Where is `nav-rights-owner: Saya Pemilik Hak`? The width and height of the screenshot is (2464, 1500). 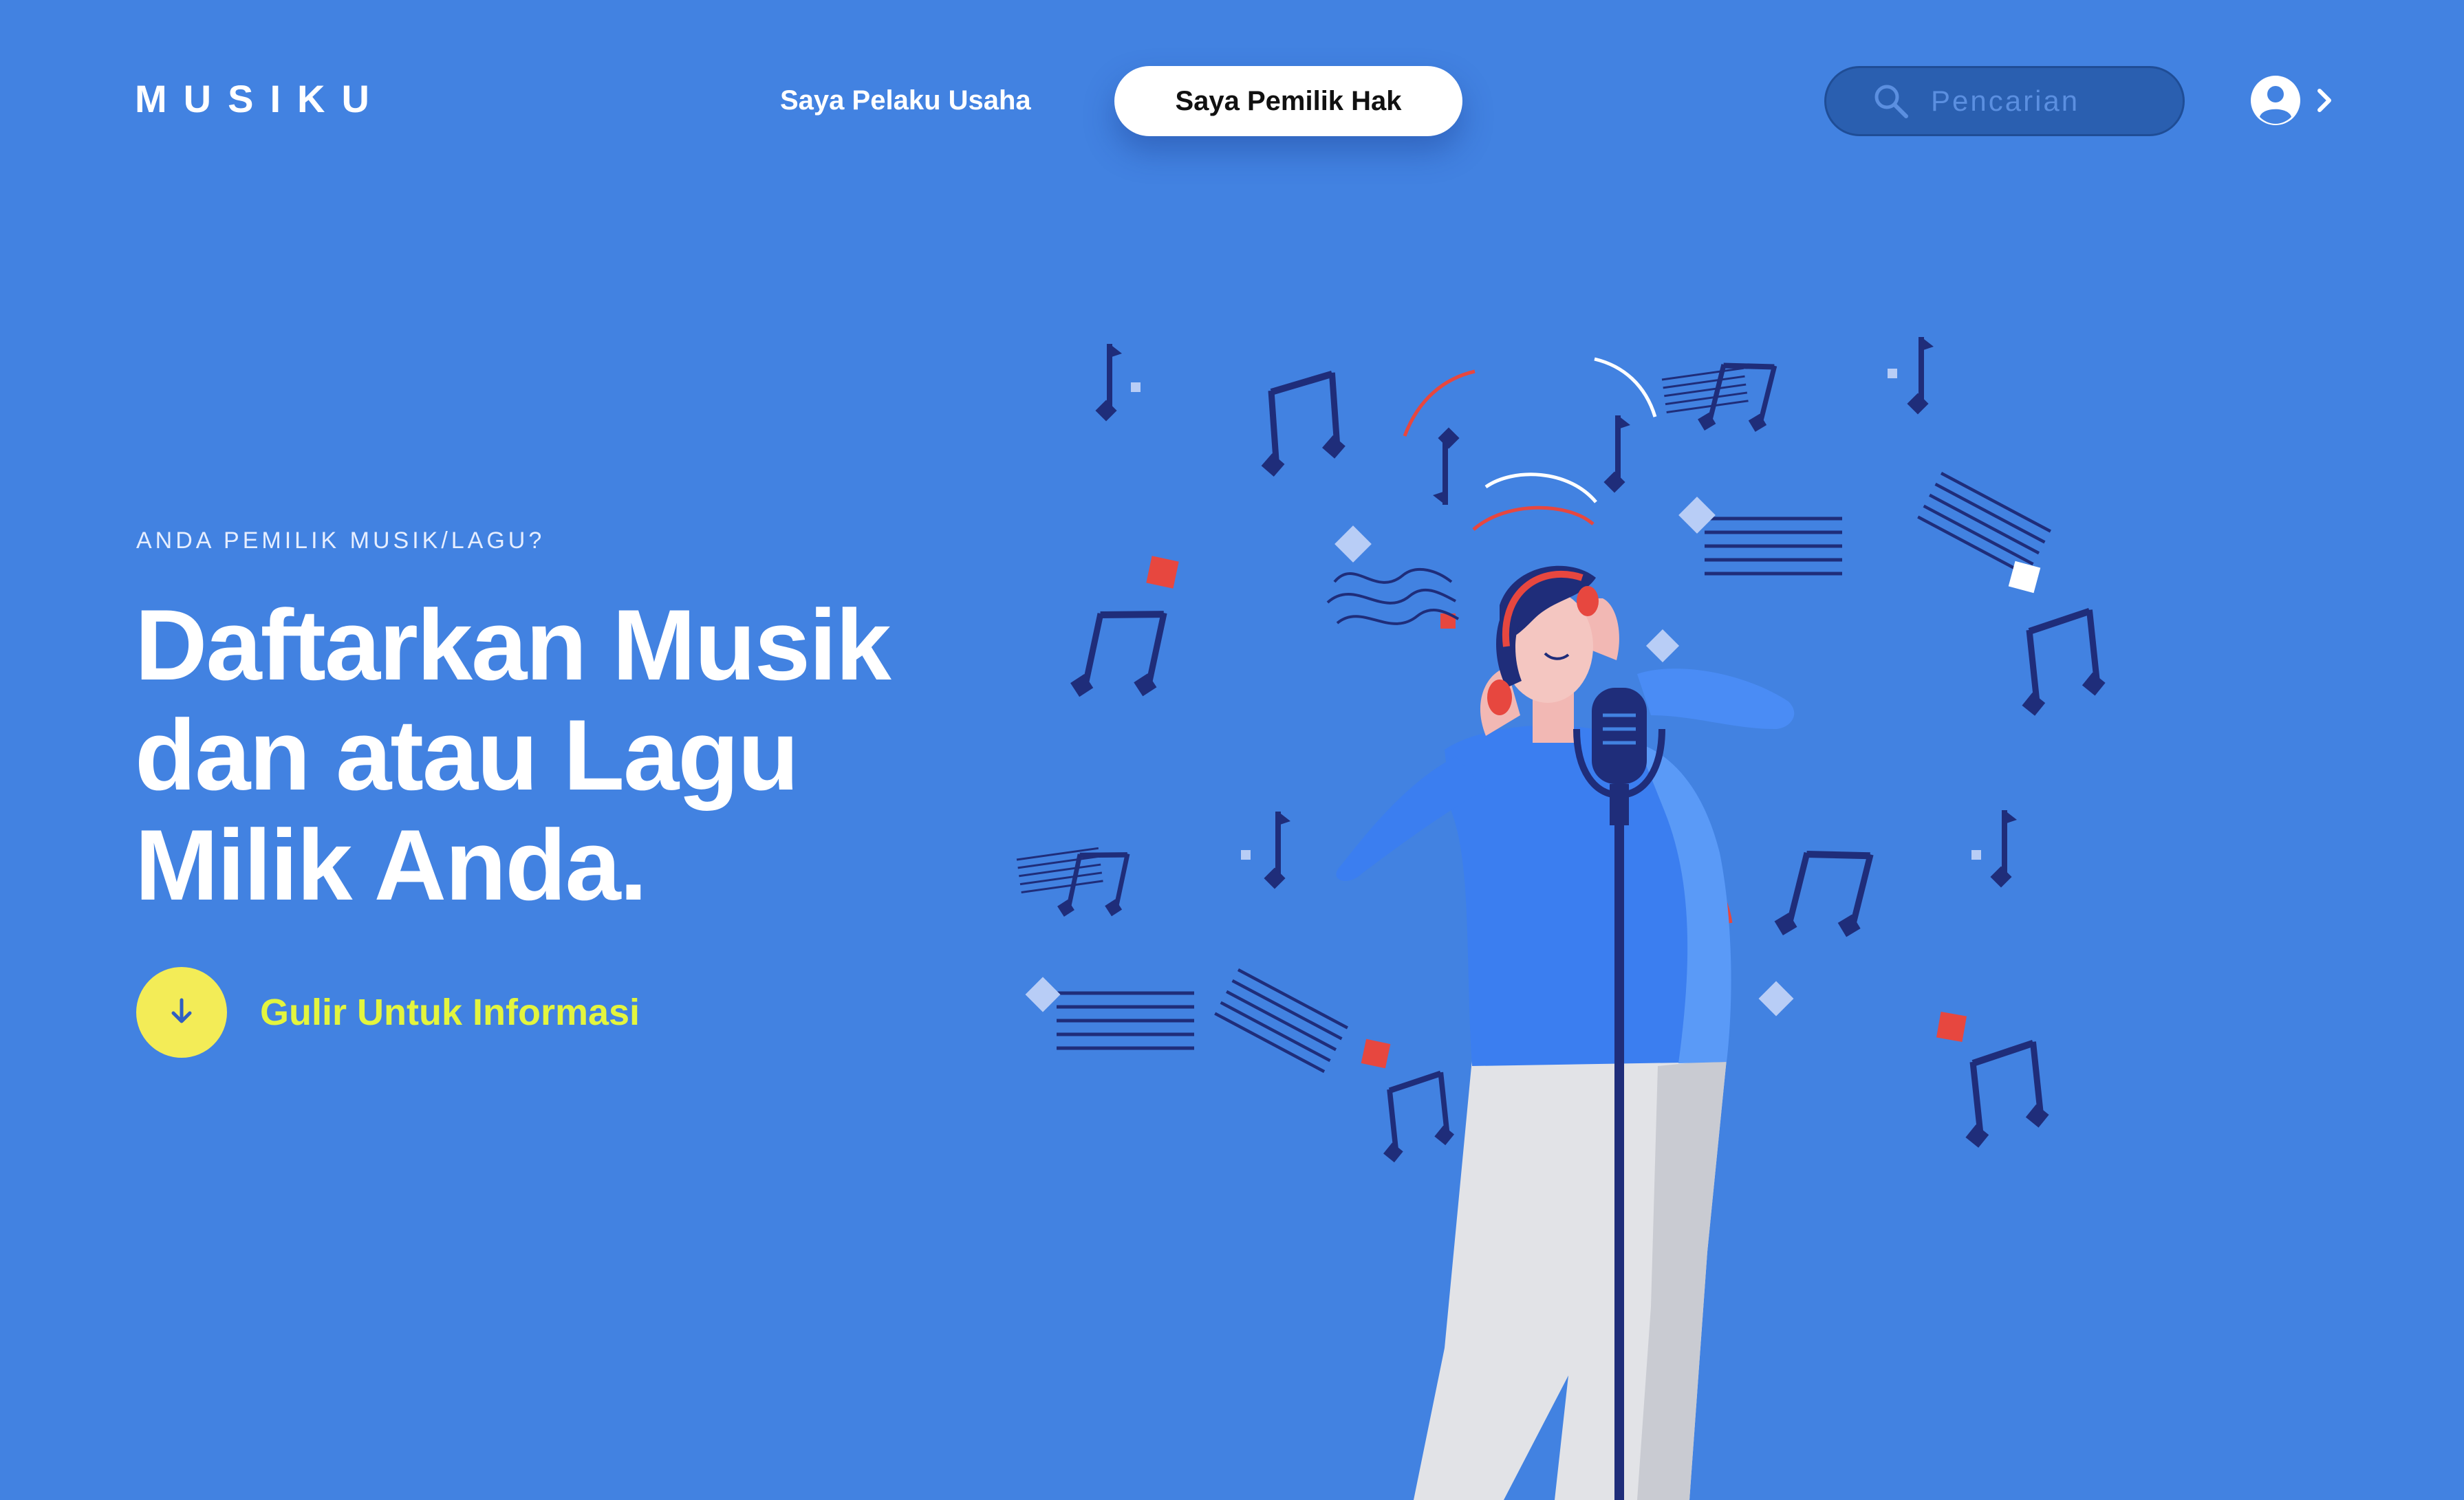 nav-rights-owner: Saya Pemilik Hak is located at coordinates (1288, 101).